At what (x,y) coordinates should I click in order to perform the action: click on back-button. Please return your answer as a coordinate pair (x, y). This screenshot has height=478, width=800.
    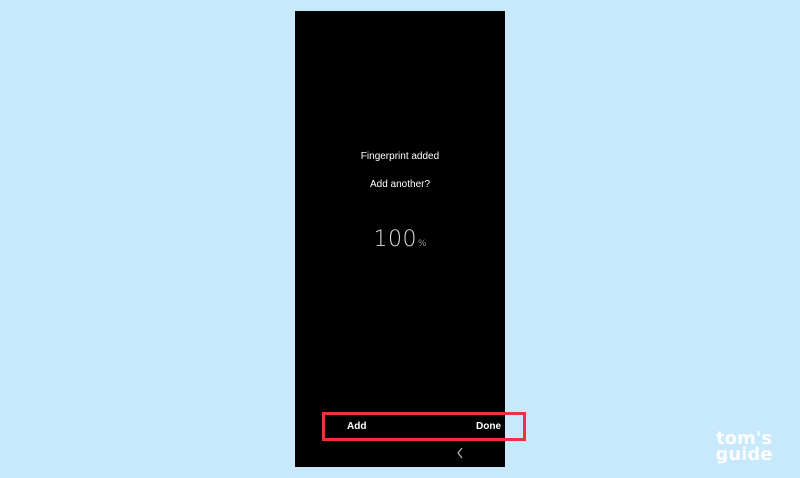
    Looking at the image, I should click on (460, 453).